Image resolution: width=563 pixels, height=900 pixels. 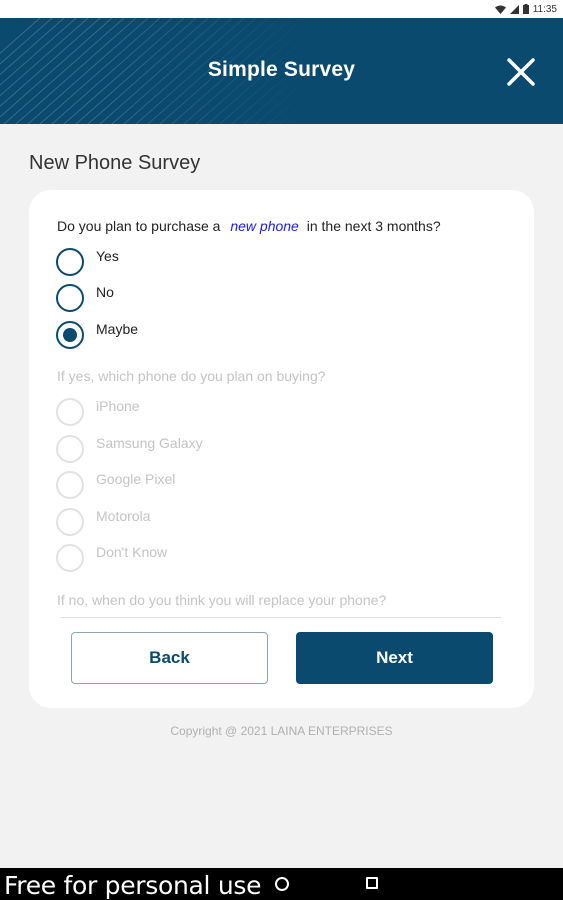 What do you see at coordinates (123, 516) in the screenshot?
I see `option-label: Motorola` at bounding box center [123, 516].